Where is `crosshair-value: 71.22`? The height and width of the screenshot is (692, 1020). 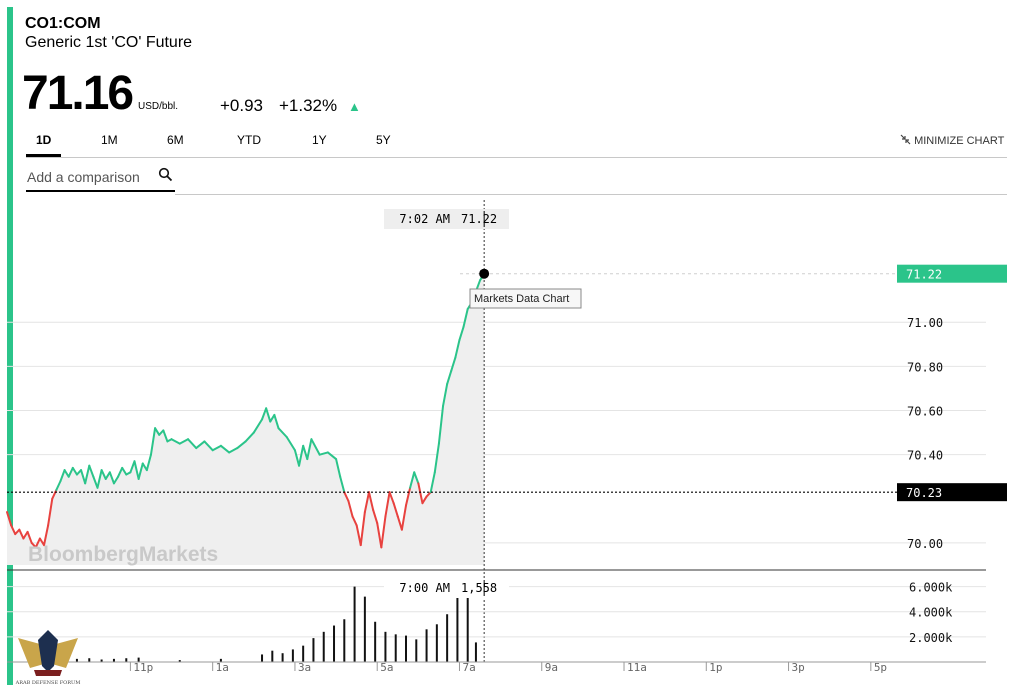
crosshair-value: 71.22 is located at coordinates (479, 219).